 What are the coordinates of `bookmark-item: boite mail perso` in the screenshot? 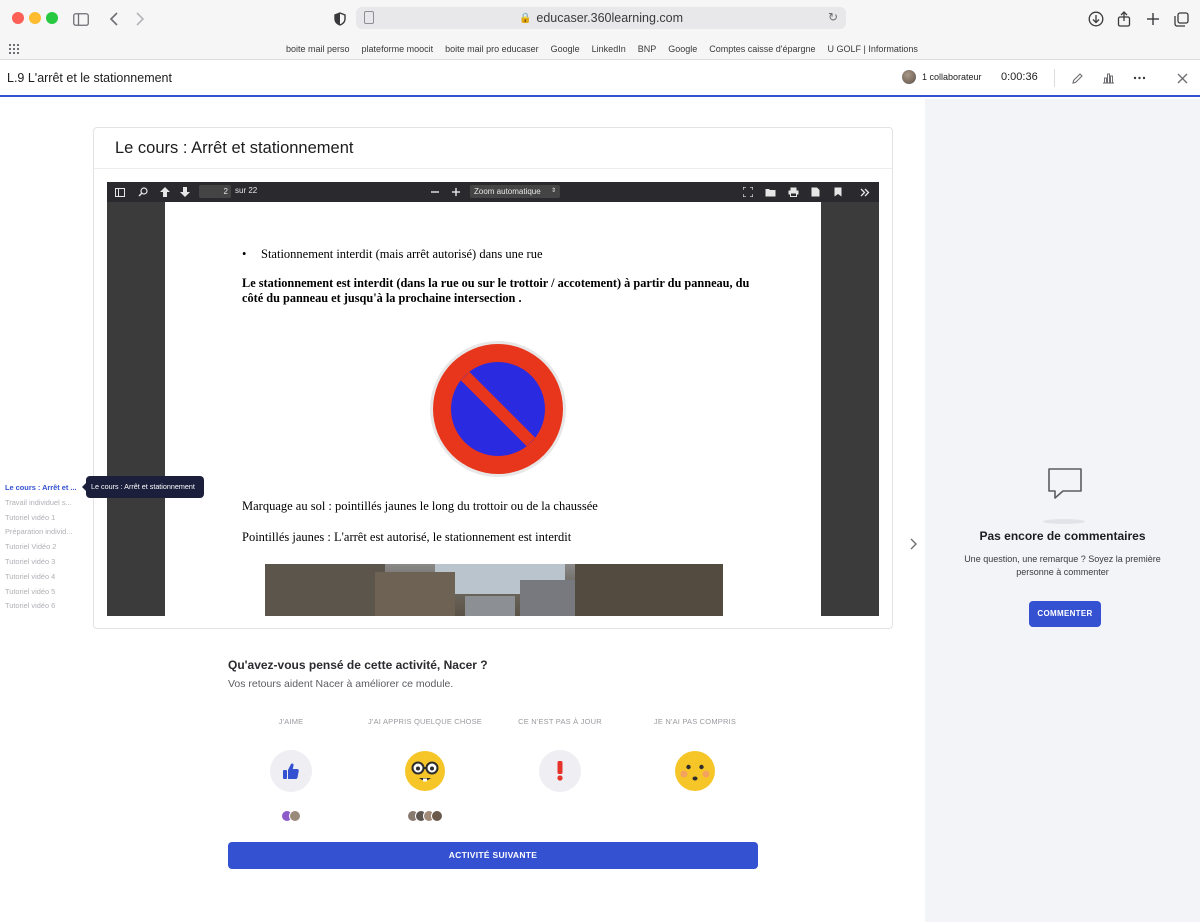 It's located at (318, 49).